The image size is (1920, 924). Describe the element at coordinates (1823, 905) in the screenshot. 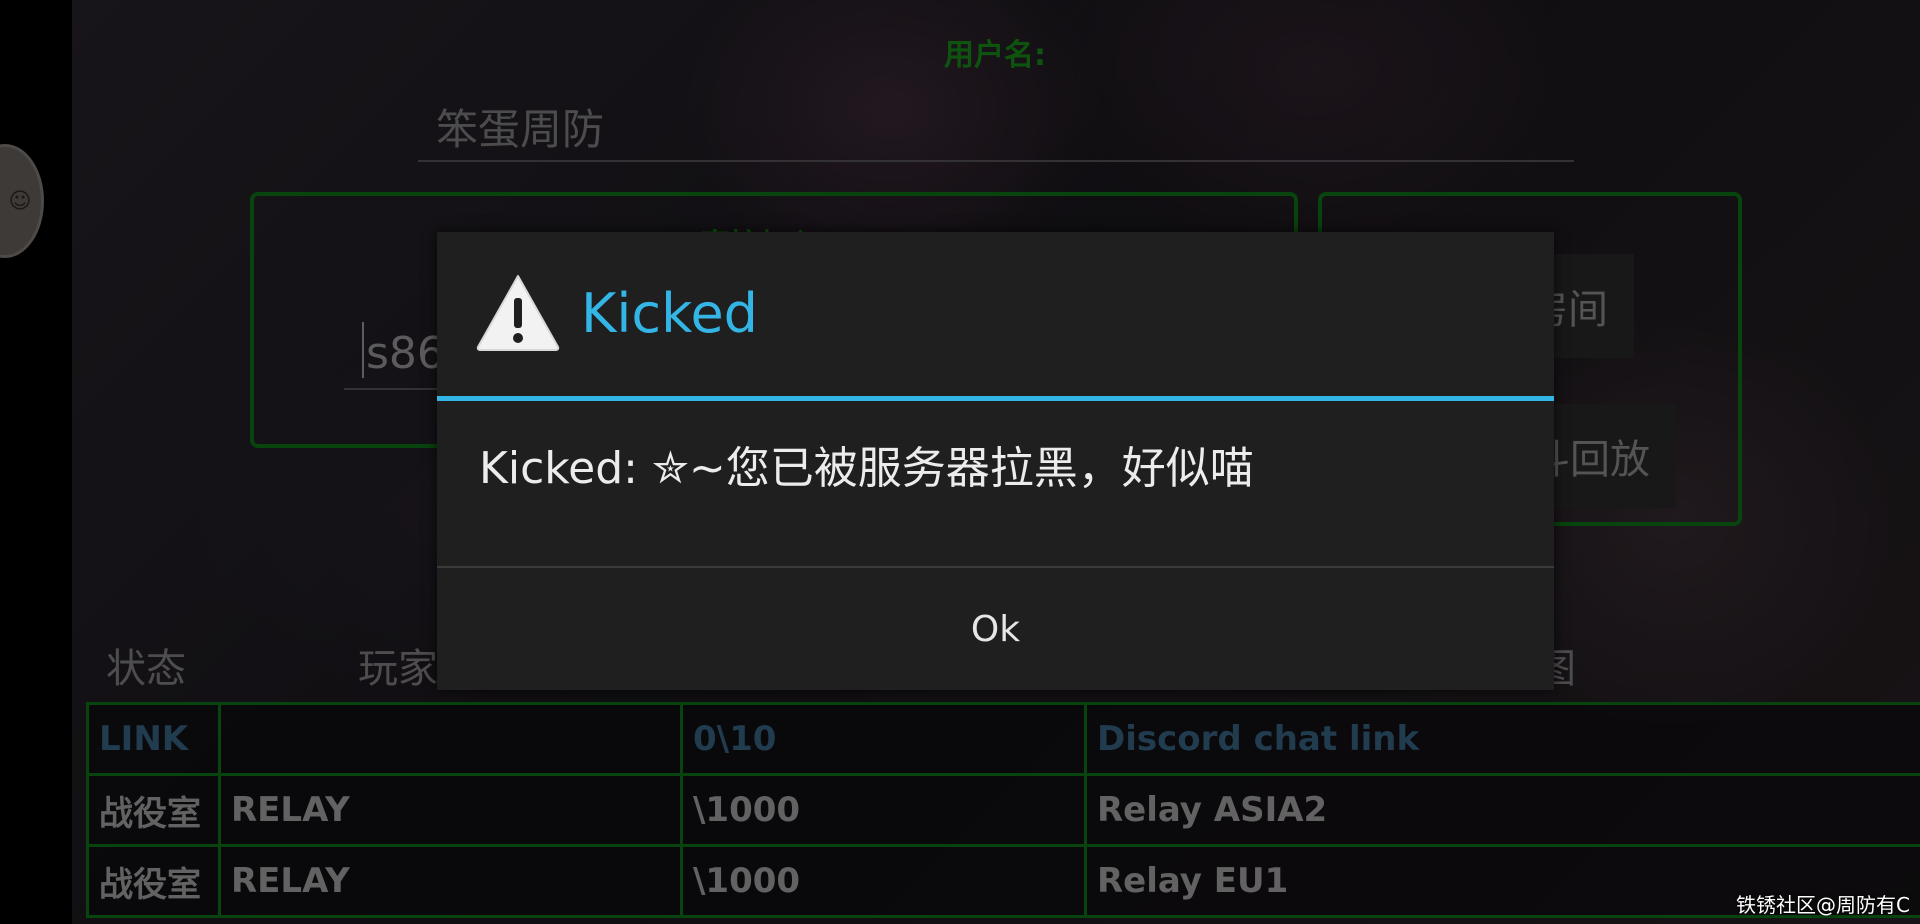

I see `watermark: 铁锈社区@周防有C` at that location.